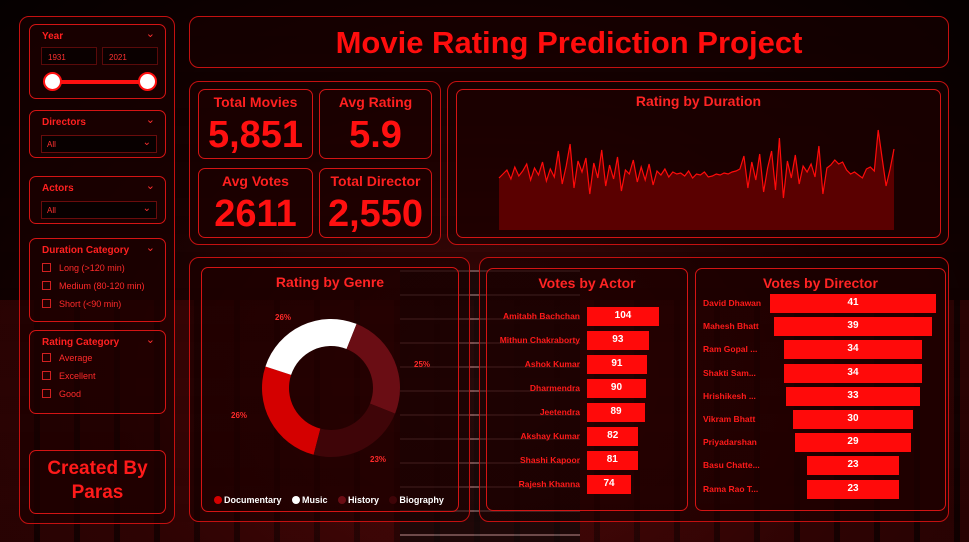  I want to click on donut-data-label: 25%, so click(422, 364).